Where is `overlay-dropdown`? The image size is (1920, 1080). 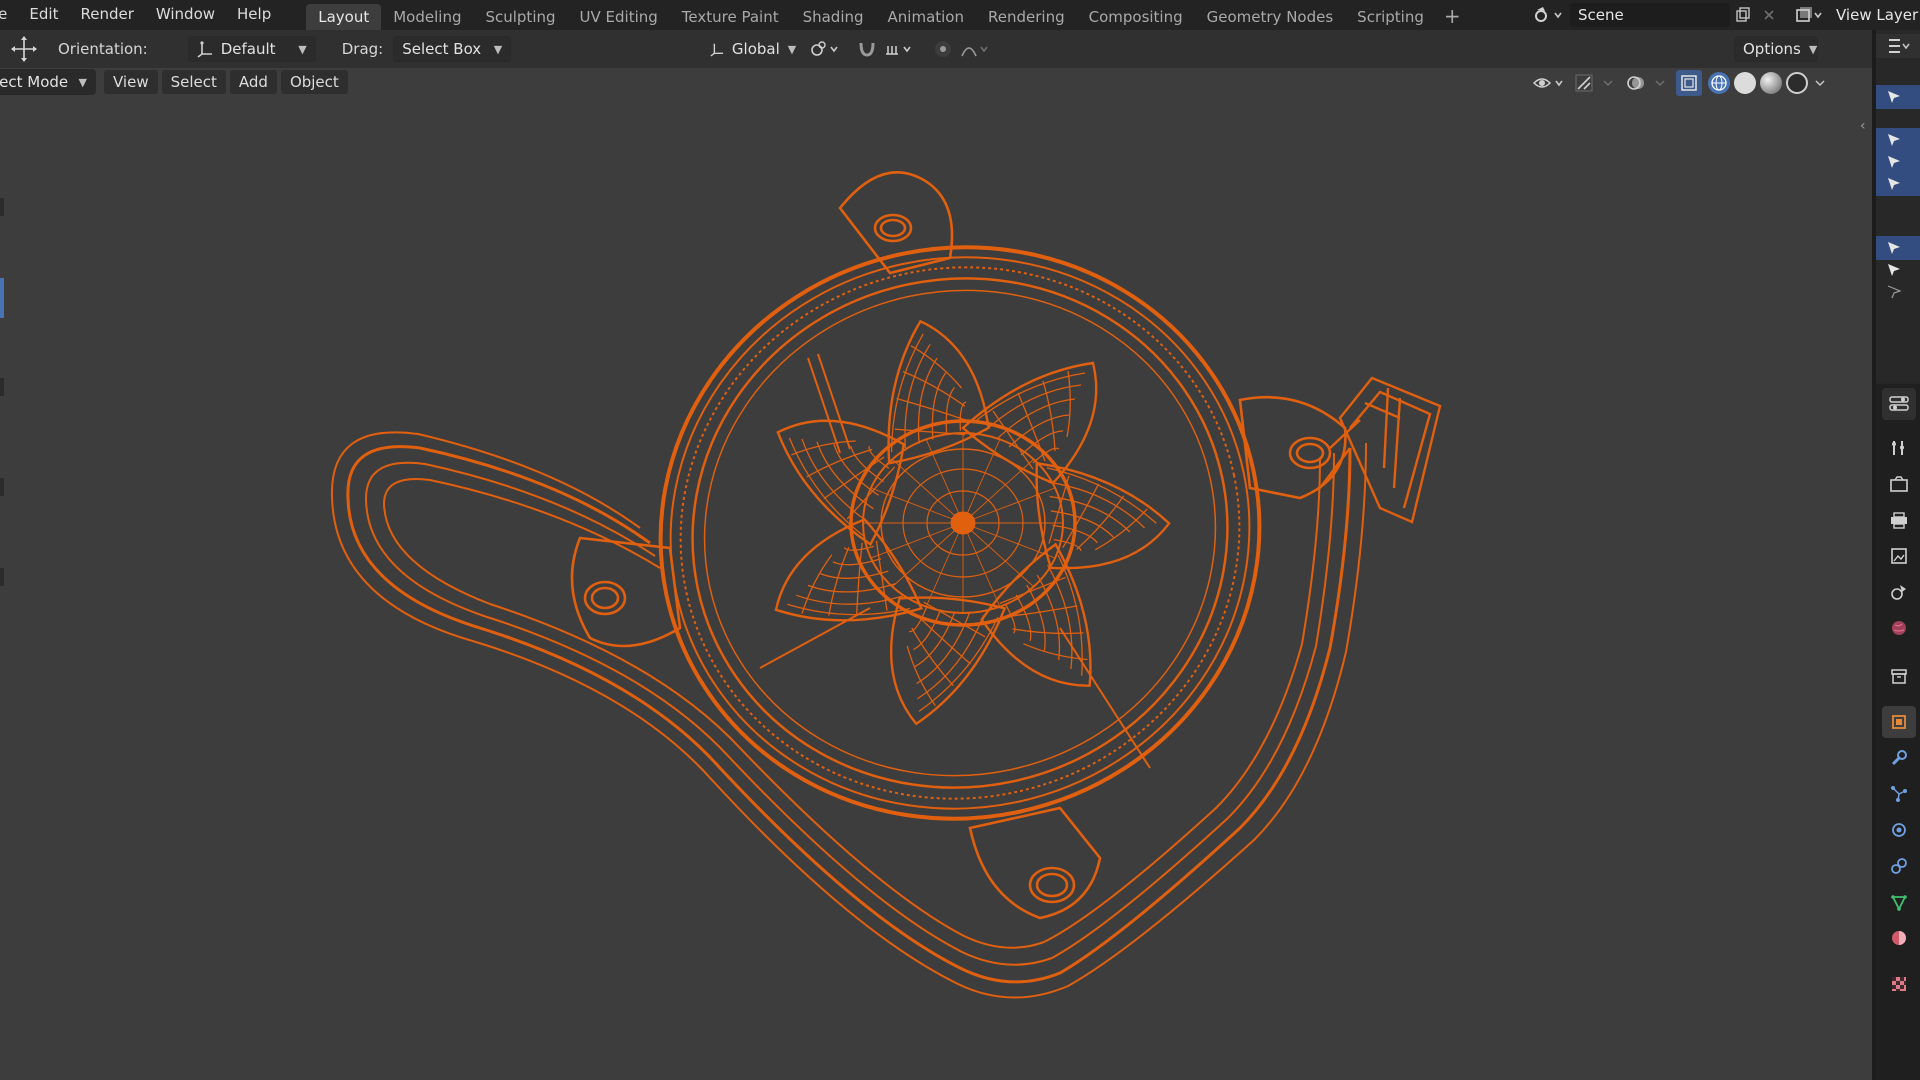 overlay-dropdown is located at coordinates (1660, 83).